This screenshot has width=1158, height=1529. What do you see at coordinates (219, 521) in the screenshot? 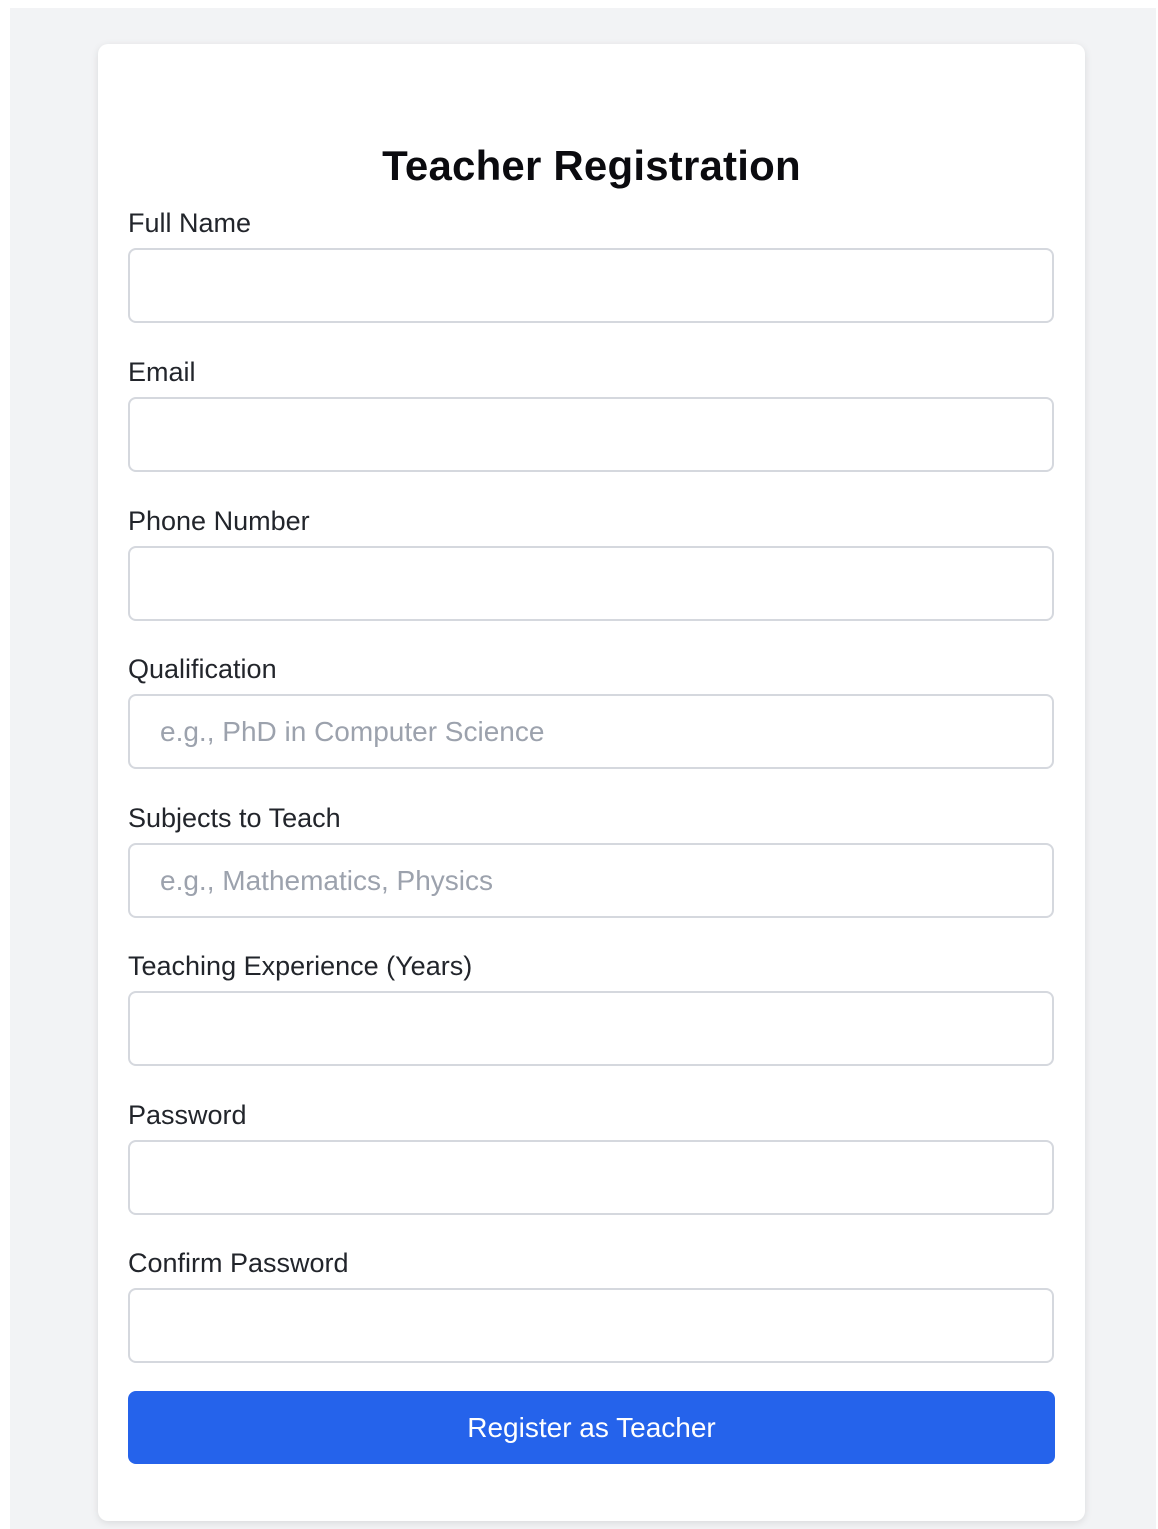
I see `phone-number-label: Phone Number` at bounding box center [219, 521].